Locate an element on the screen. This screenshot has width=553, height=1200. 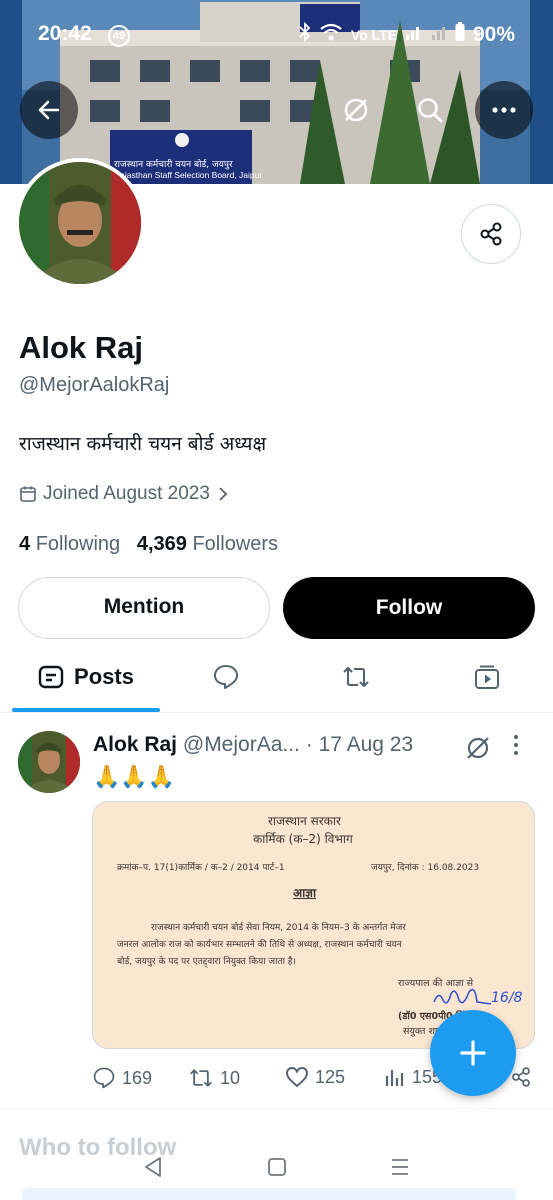
bluetooth-icon is located at coordinates (305, 34).